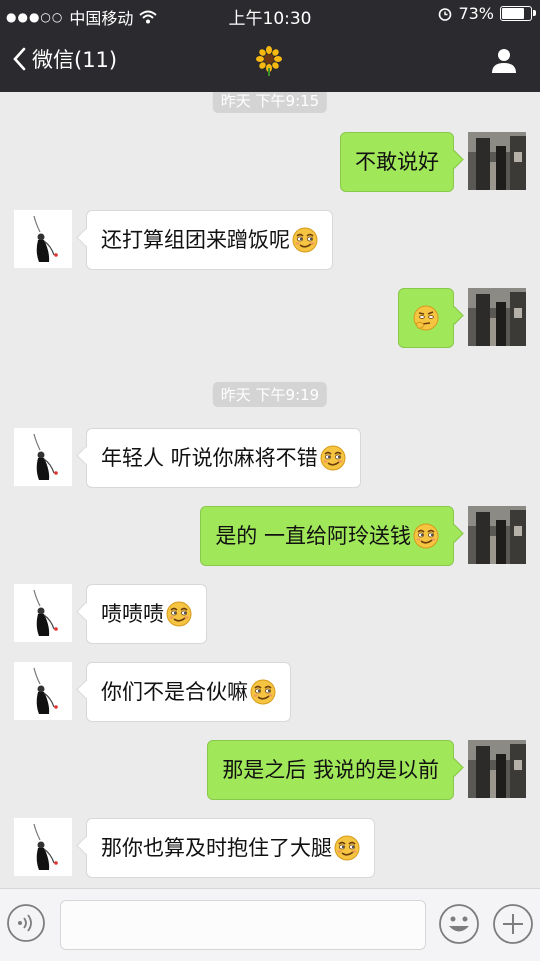  I want to click on message-bubble: 啧啧啧, so click(146, 614).